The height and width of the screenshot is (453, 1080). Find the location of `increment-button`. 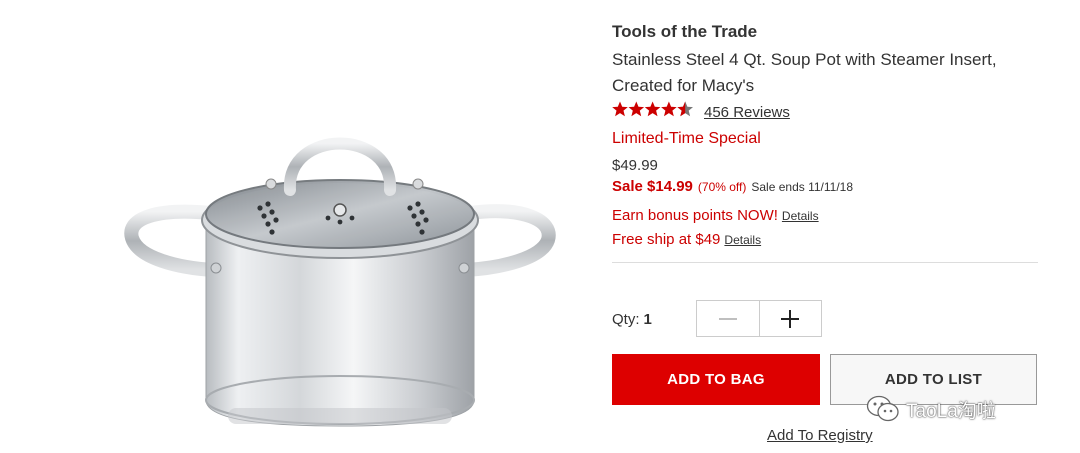

increment-button is located at coordinates (790, 318).